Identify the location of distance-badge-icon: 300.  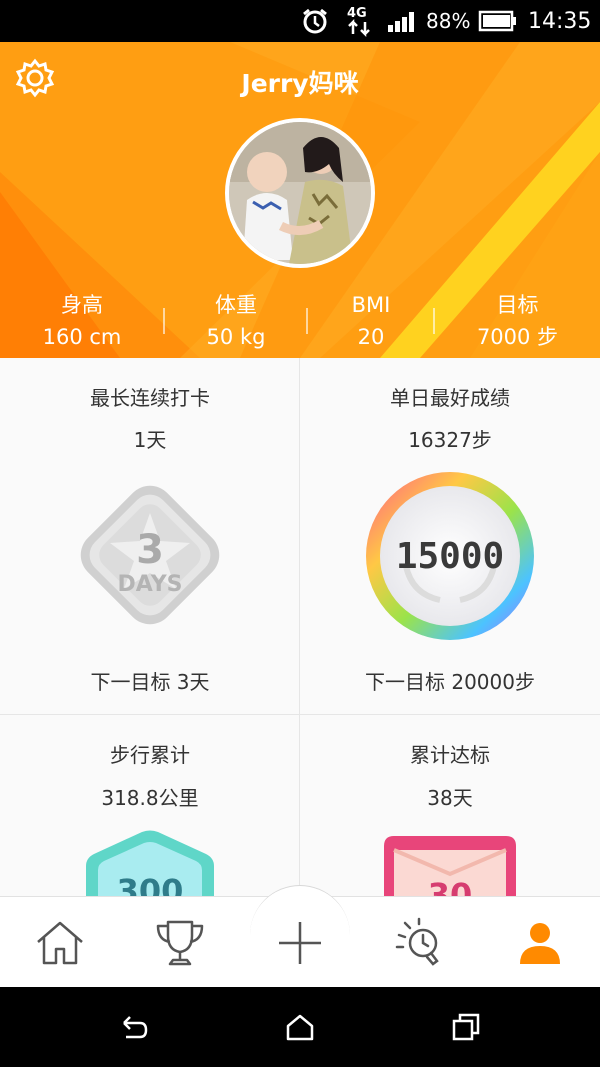
(150, 862).